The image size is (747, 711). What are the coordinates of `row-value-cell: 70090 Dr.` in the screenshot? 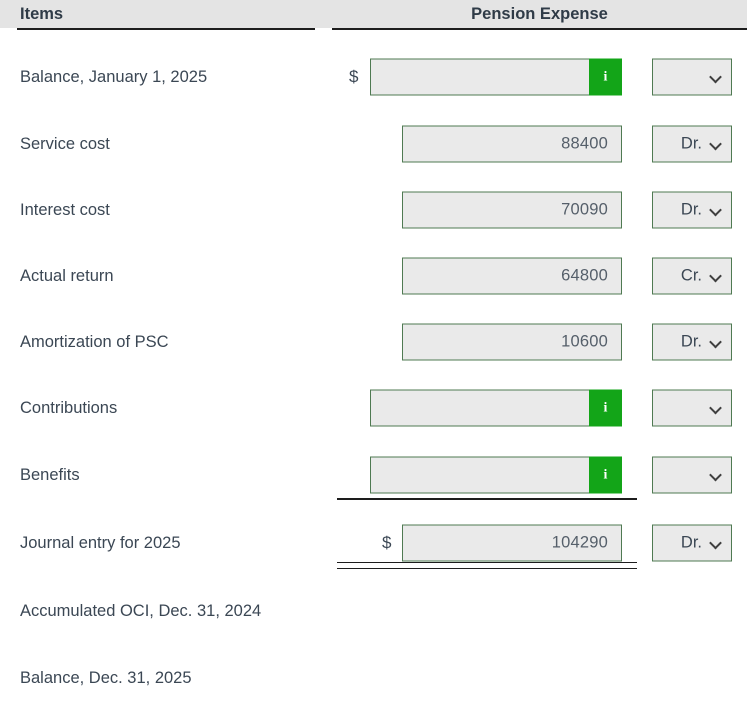 It's located at (539, 210).